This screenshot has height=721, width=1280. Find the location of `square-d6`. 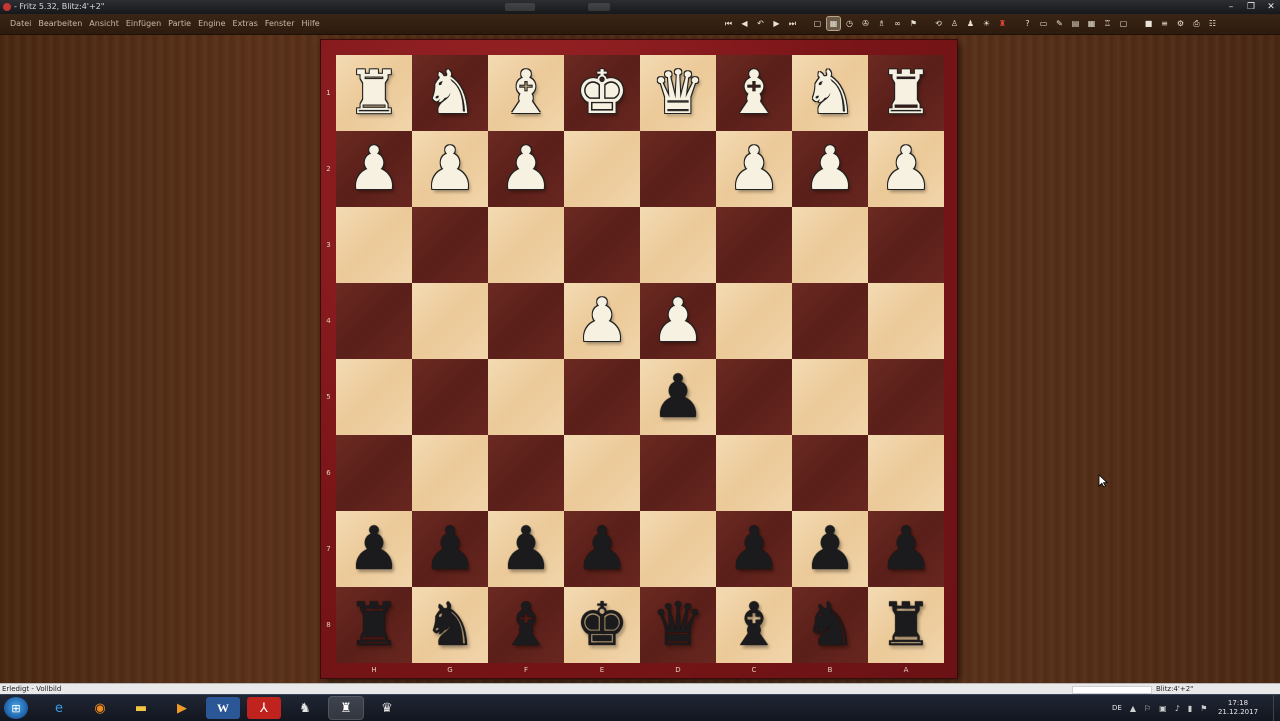

square-d6 is located at coordinates (678, 473).